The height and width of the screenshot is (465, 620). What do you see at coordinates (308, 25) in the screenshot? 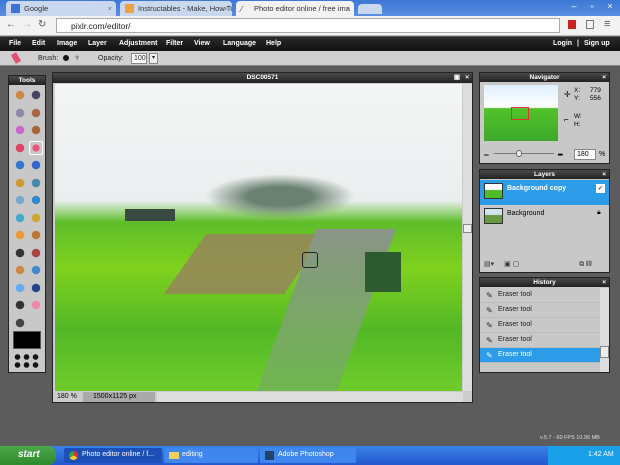
I see `url-input: pixlr.com/editor/` at bounding box center [308, 25].